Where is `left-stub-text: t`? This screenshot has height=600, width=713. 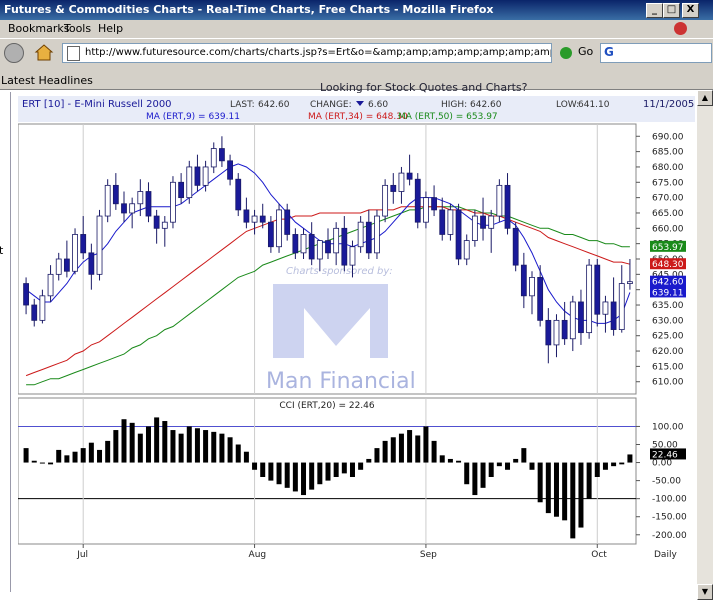
left-stub-text: t is located at coordinates (2, 250).